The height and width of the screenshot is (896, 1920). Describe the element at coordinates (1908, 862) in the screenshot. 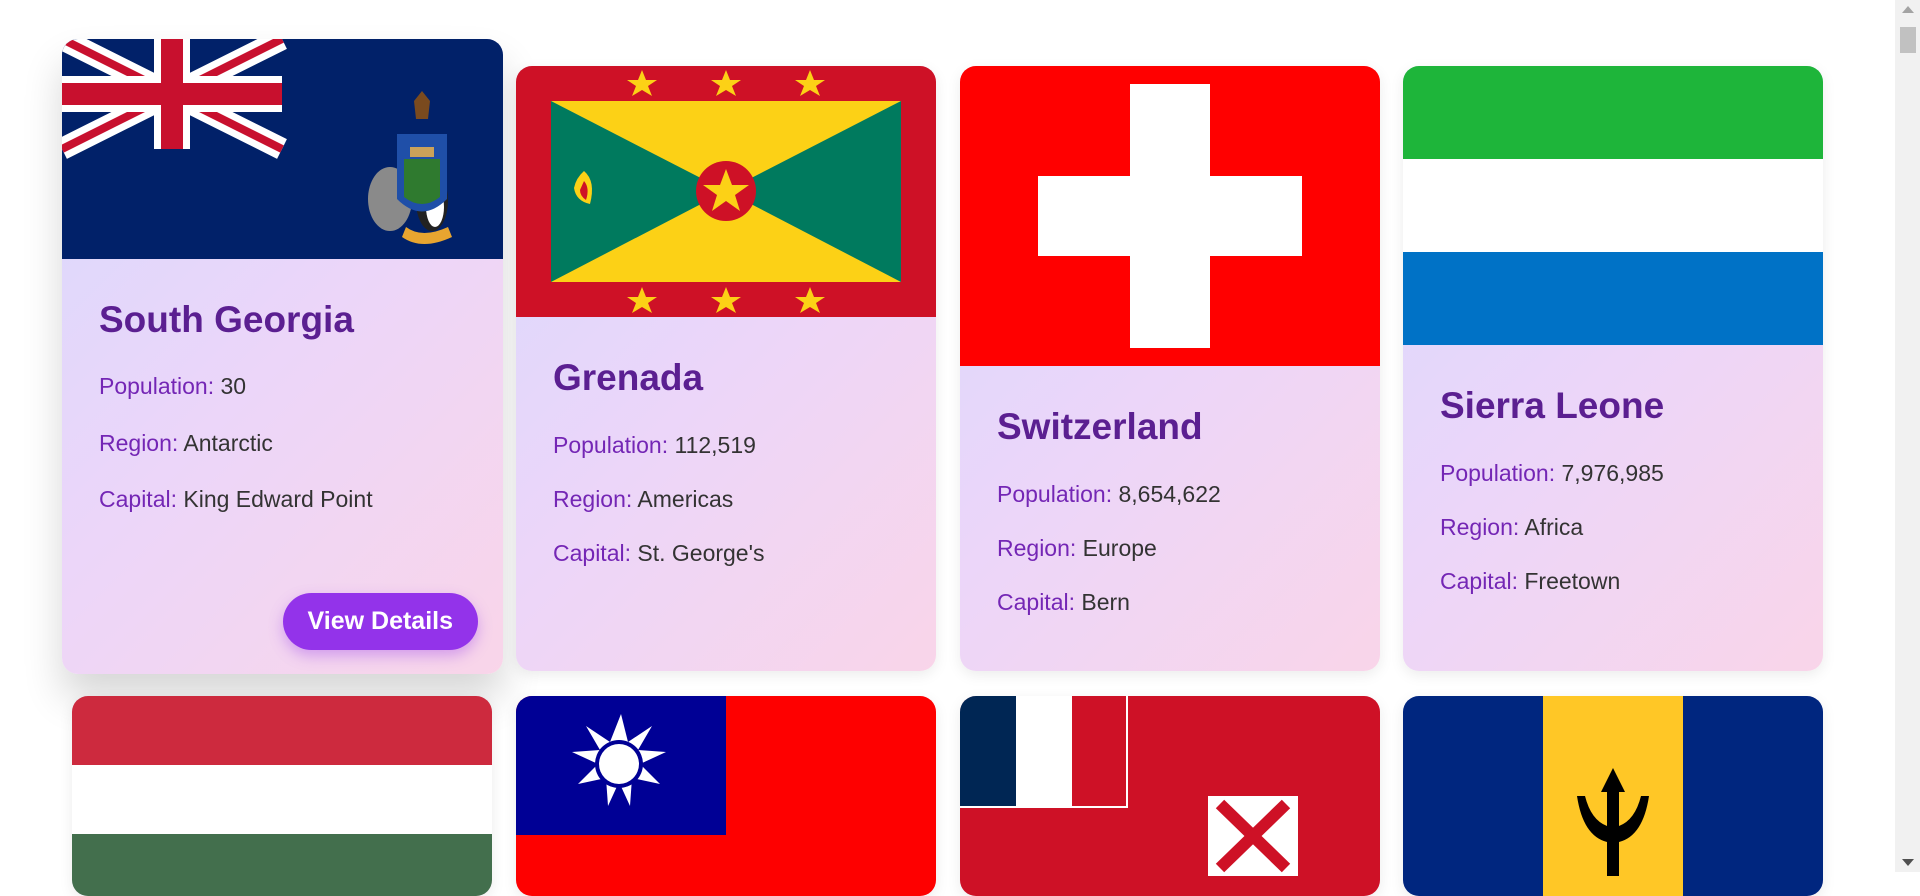

I see `scroll-down-arrow-icon` at that location.